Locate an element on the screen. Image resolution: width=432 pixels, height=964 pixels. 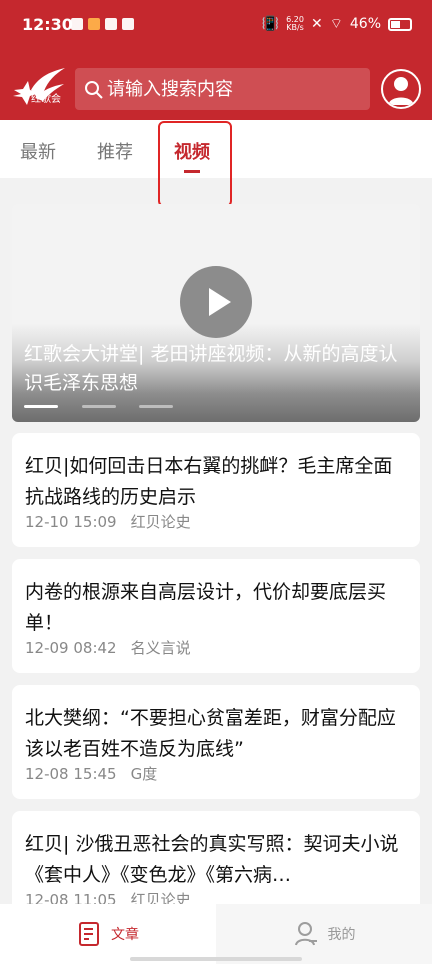
article-source: 名义言说 is located at coordinates (160, 648).